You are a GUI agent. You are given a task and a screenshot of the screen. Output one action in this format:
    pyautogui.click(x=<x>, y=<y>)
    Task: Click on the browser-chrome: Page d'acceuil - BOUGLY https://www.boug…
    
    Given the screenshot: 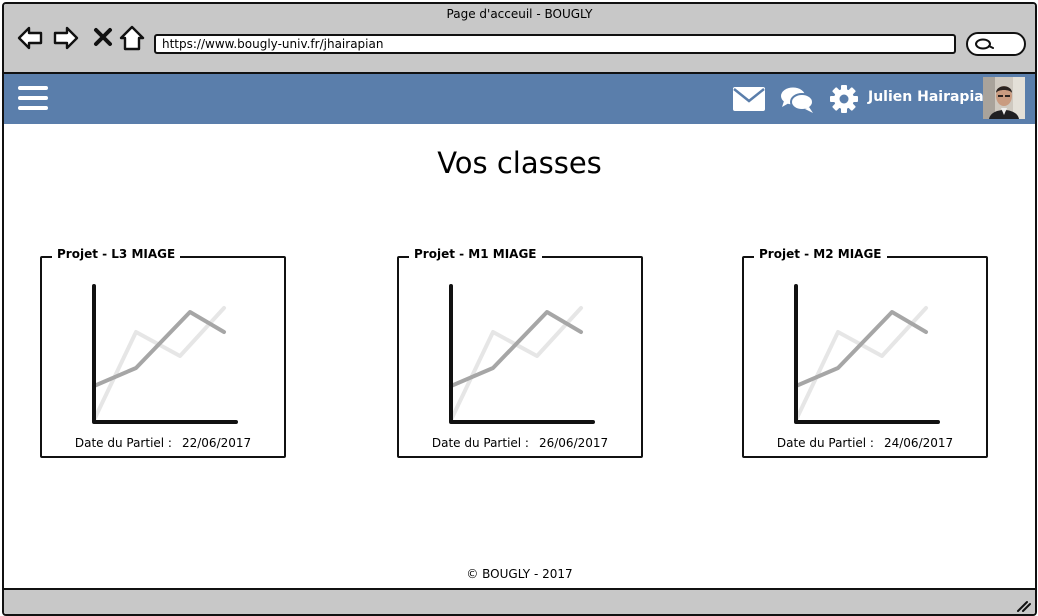 What is the action you would take?
    pyautogui.click(x=519, y=39)
    